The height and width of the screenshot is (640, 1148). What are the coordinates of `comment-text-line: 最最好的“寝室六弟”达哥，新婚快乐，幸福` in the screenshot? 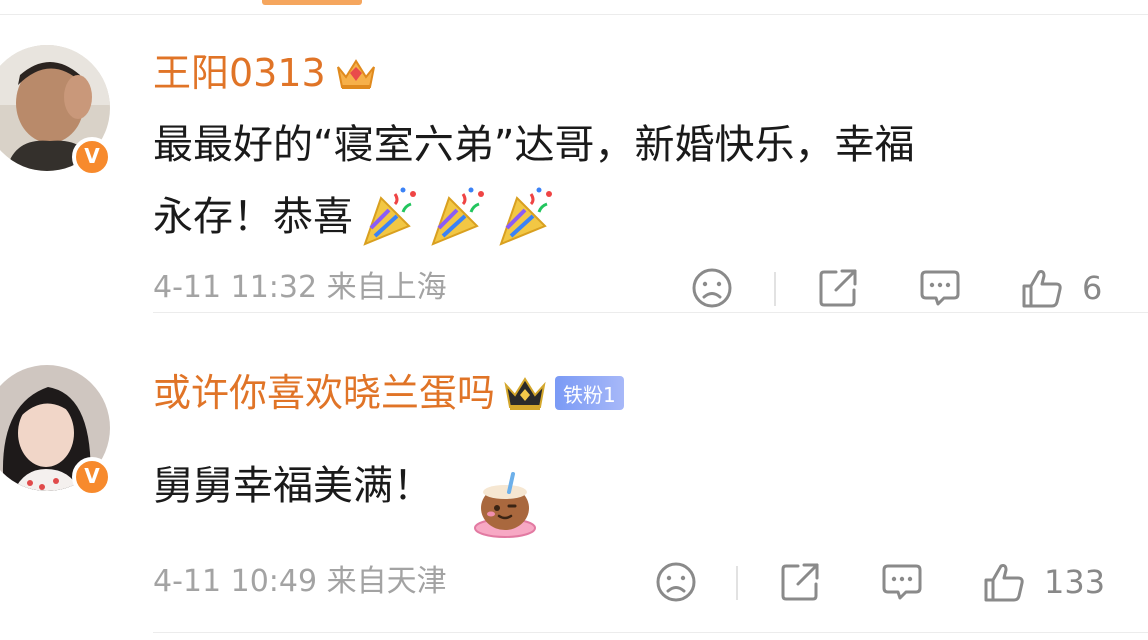 It's located at (534, 145).